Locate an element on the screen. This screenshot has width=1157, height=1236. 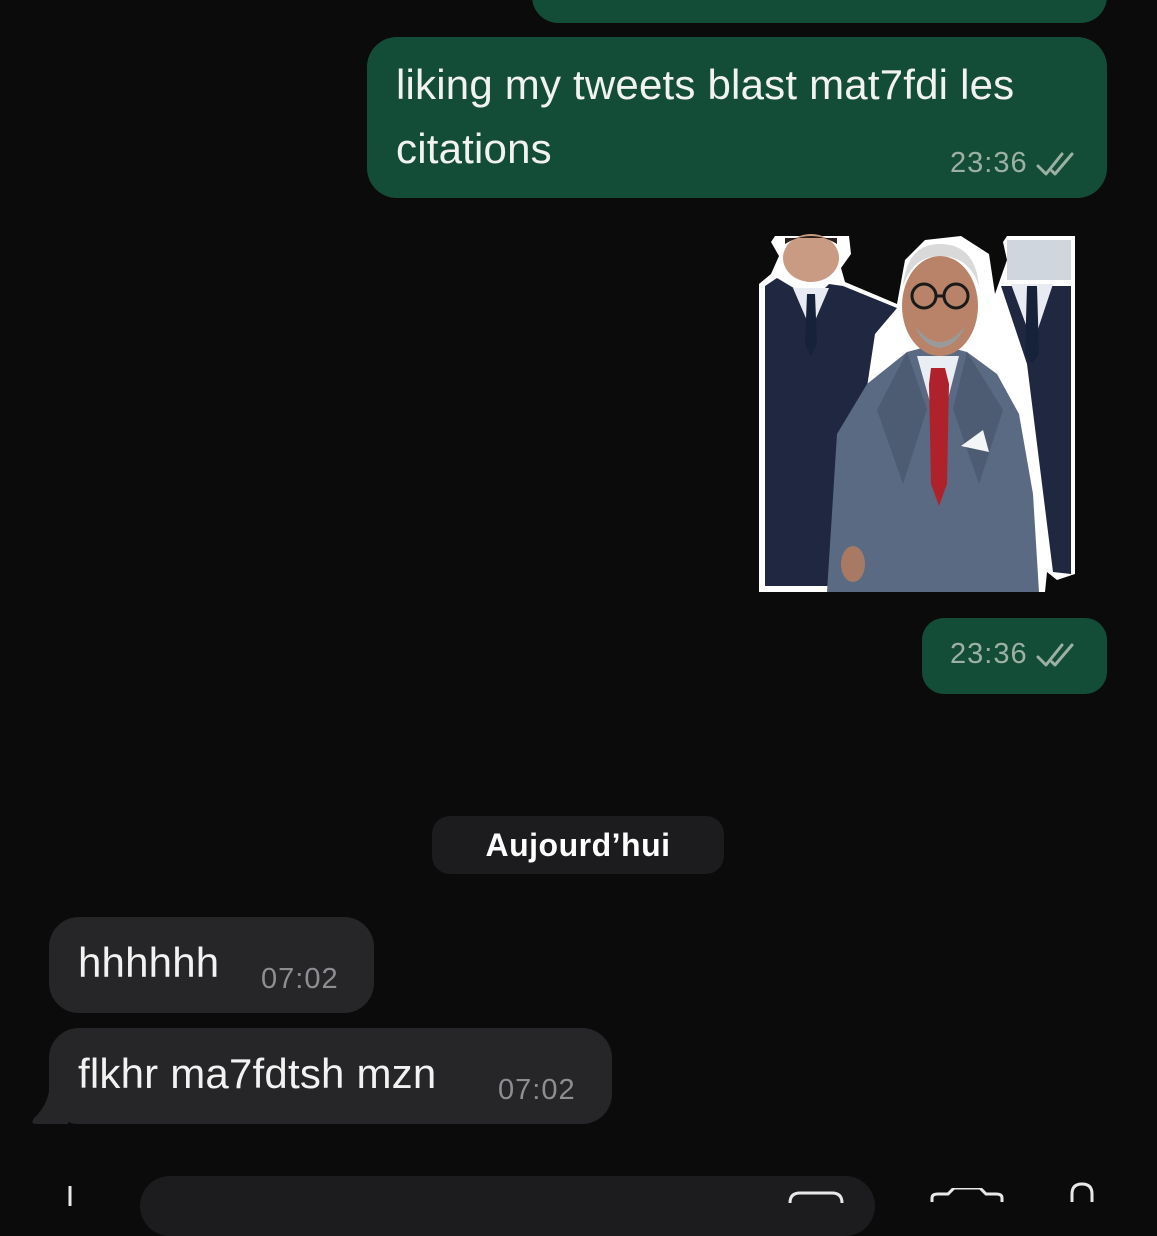
message-text-line: citations is located at coordinates (474, 148).